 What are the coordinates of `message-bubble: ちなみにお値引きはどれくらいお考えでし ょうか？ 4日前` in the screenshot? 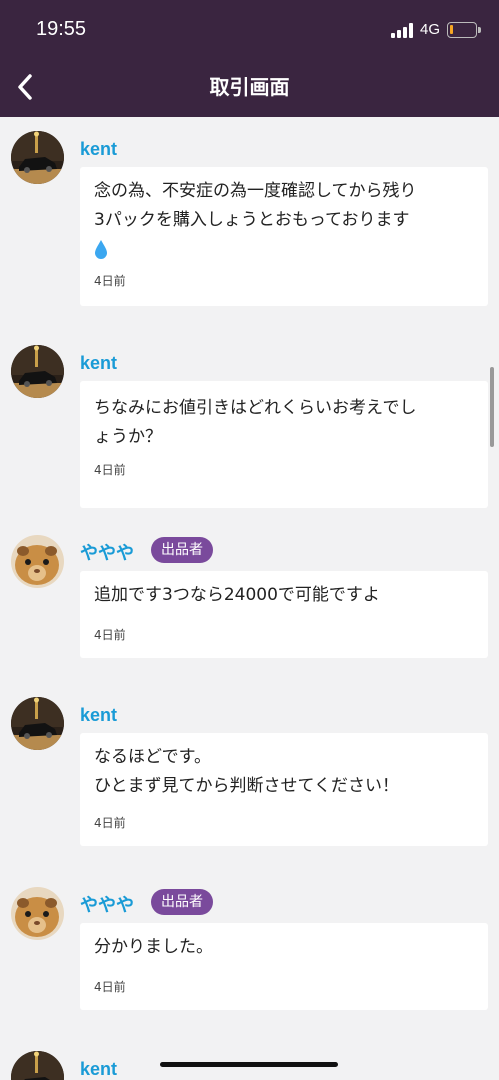 It's located at (284, 444).